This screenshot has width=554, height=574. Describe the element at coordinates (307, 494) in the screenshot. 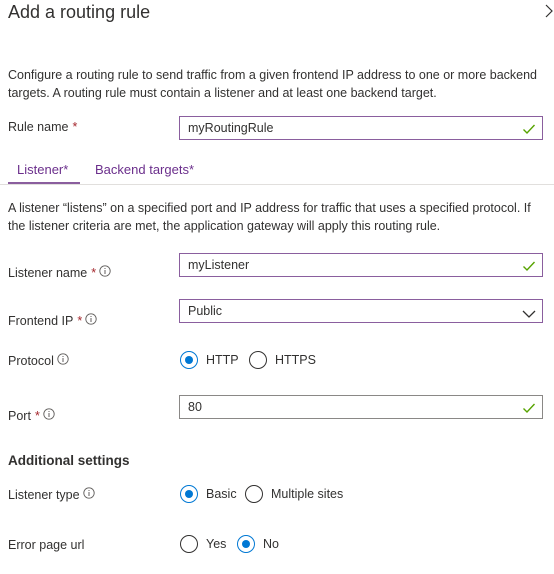

I see `listener-type-multiple-sites-label: Multiple sites` at that location.